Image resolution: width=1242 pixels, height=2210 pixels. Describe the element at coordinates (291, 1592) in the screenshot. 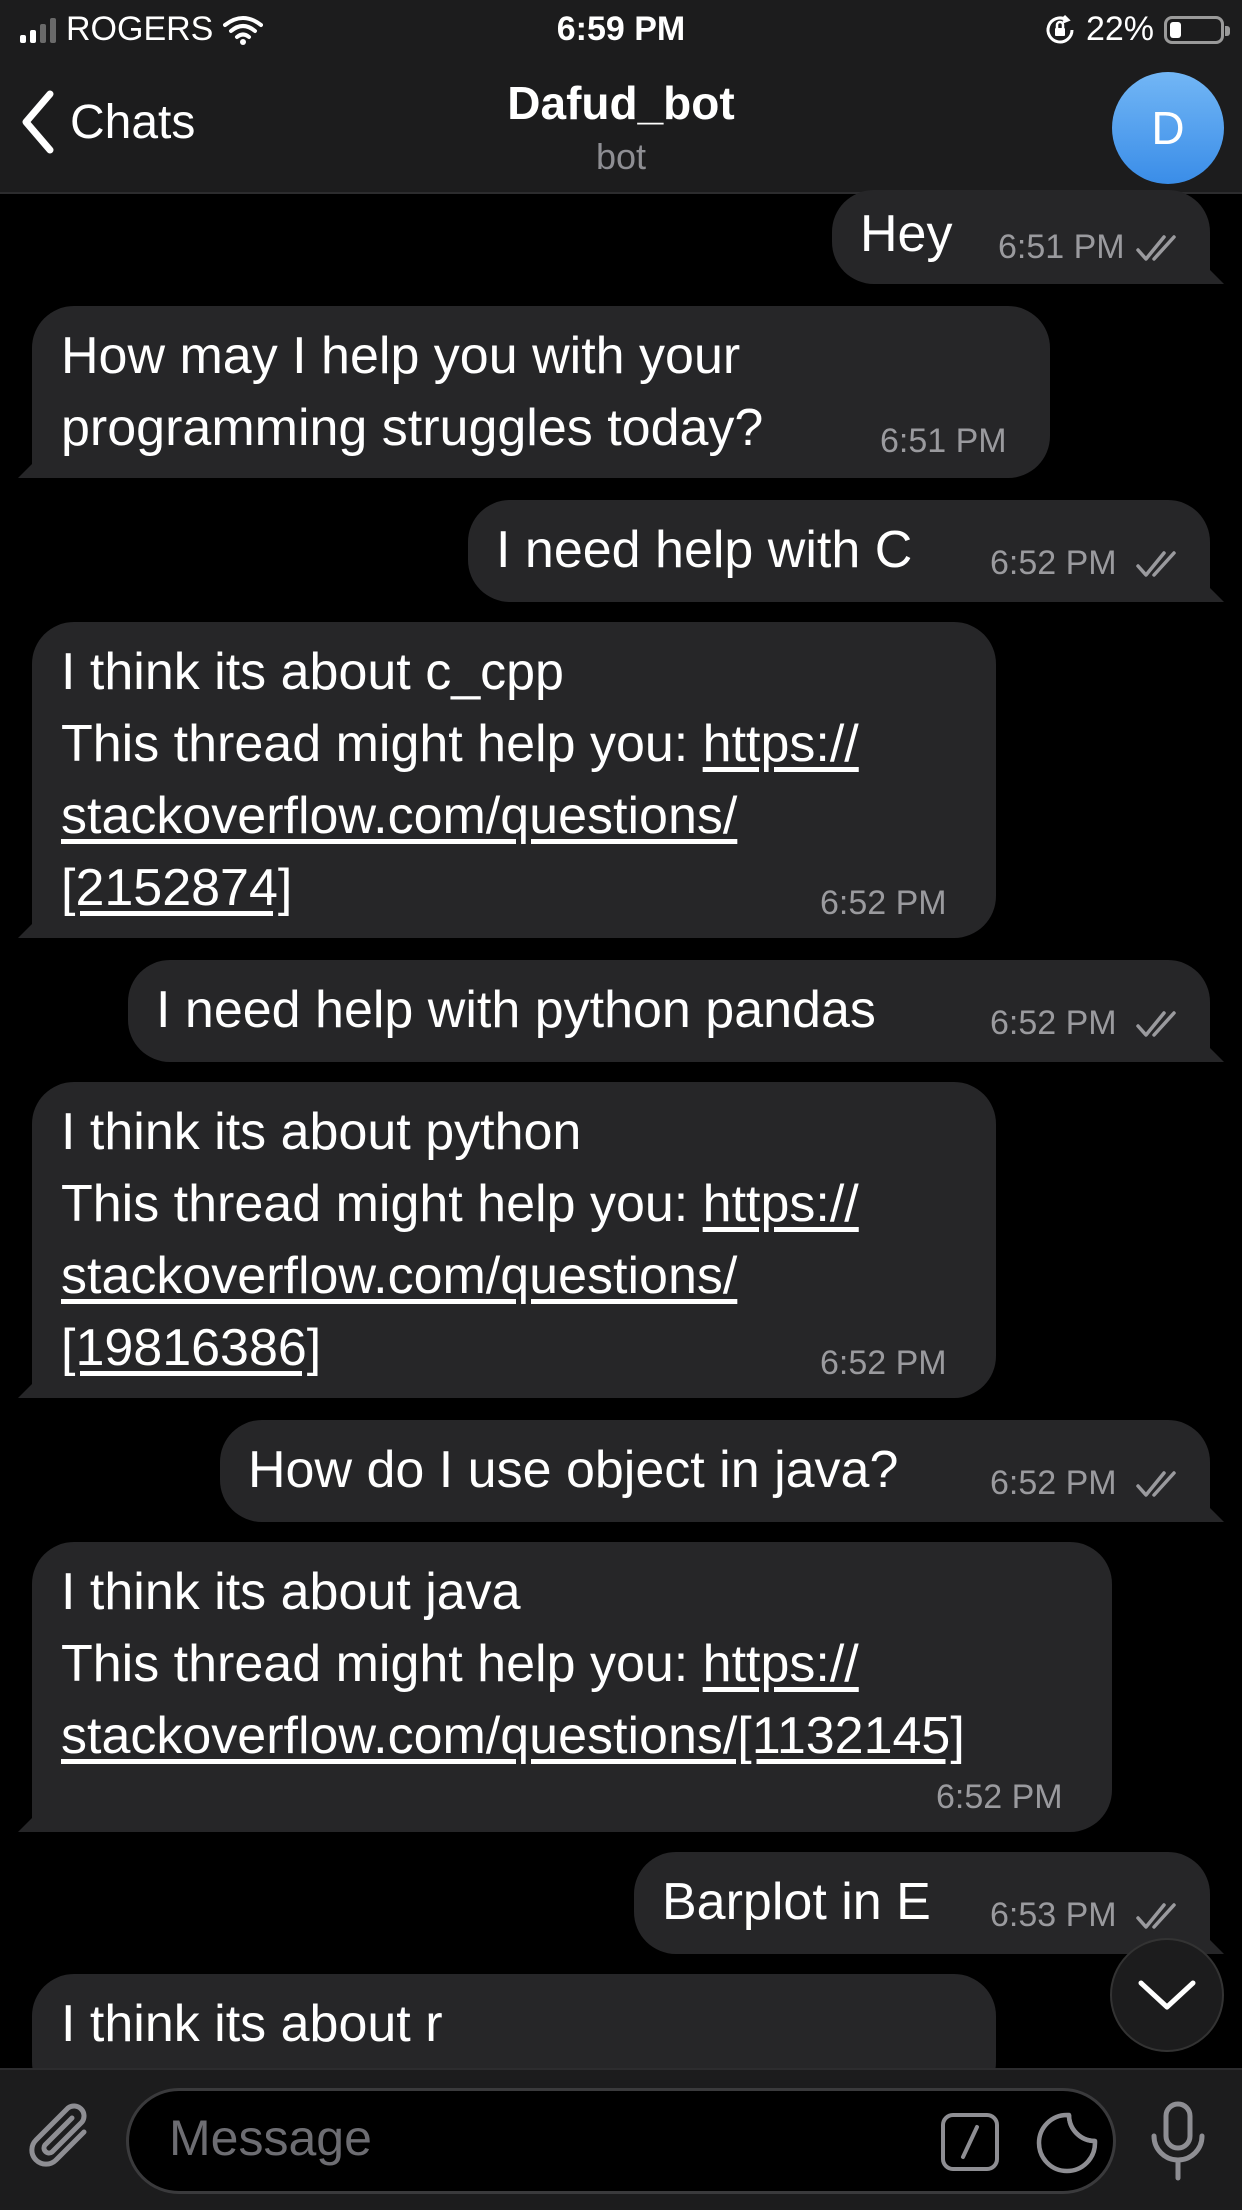

I see `message-text: I think its about java` at that location.